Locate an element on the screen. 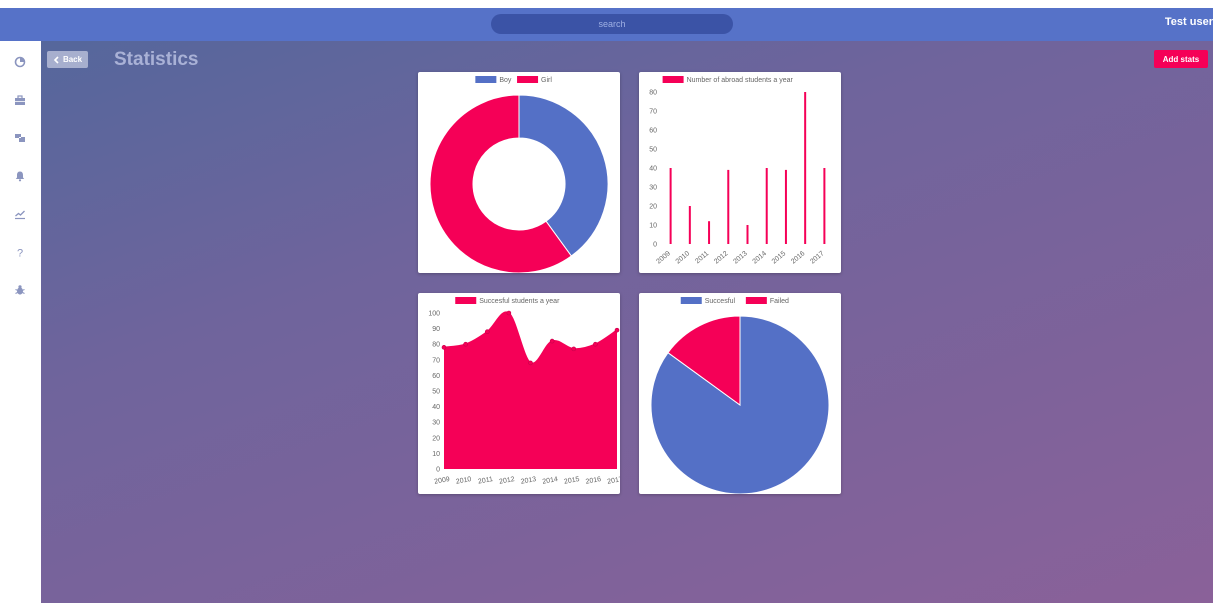  trending-icon is located at coordinates (20, 214).